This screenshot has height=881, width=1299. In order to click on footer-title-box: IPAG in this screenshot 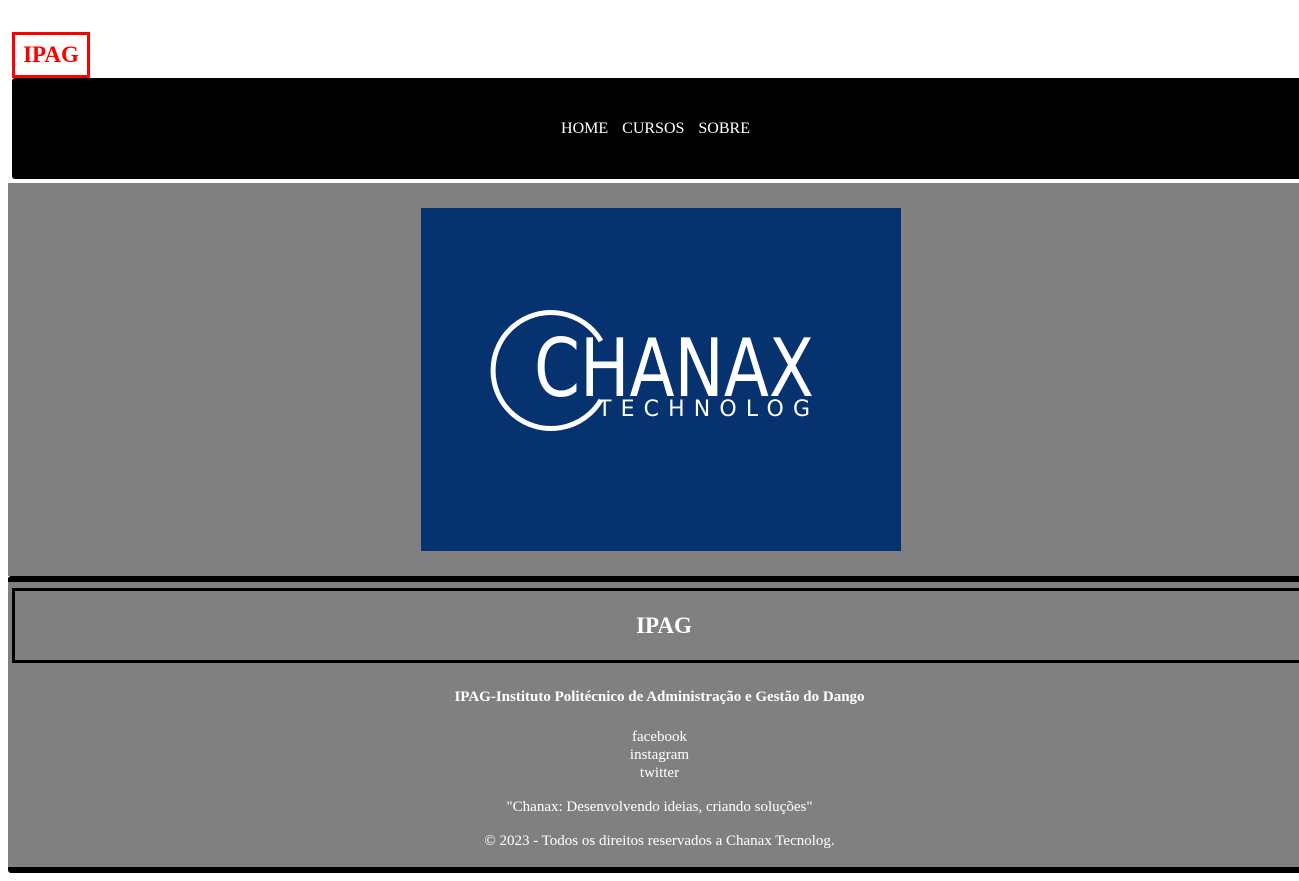, I will do `click(655, 625)`.